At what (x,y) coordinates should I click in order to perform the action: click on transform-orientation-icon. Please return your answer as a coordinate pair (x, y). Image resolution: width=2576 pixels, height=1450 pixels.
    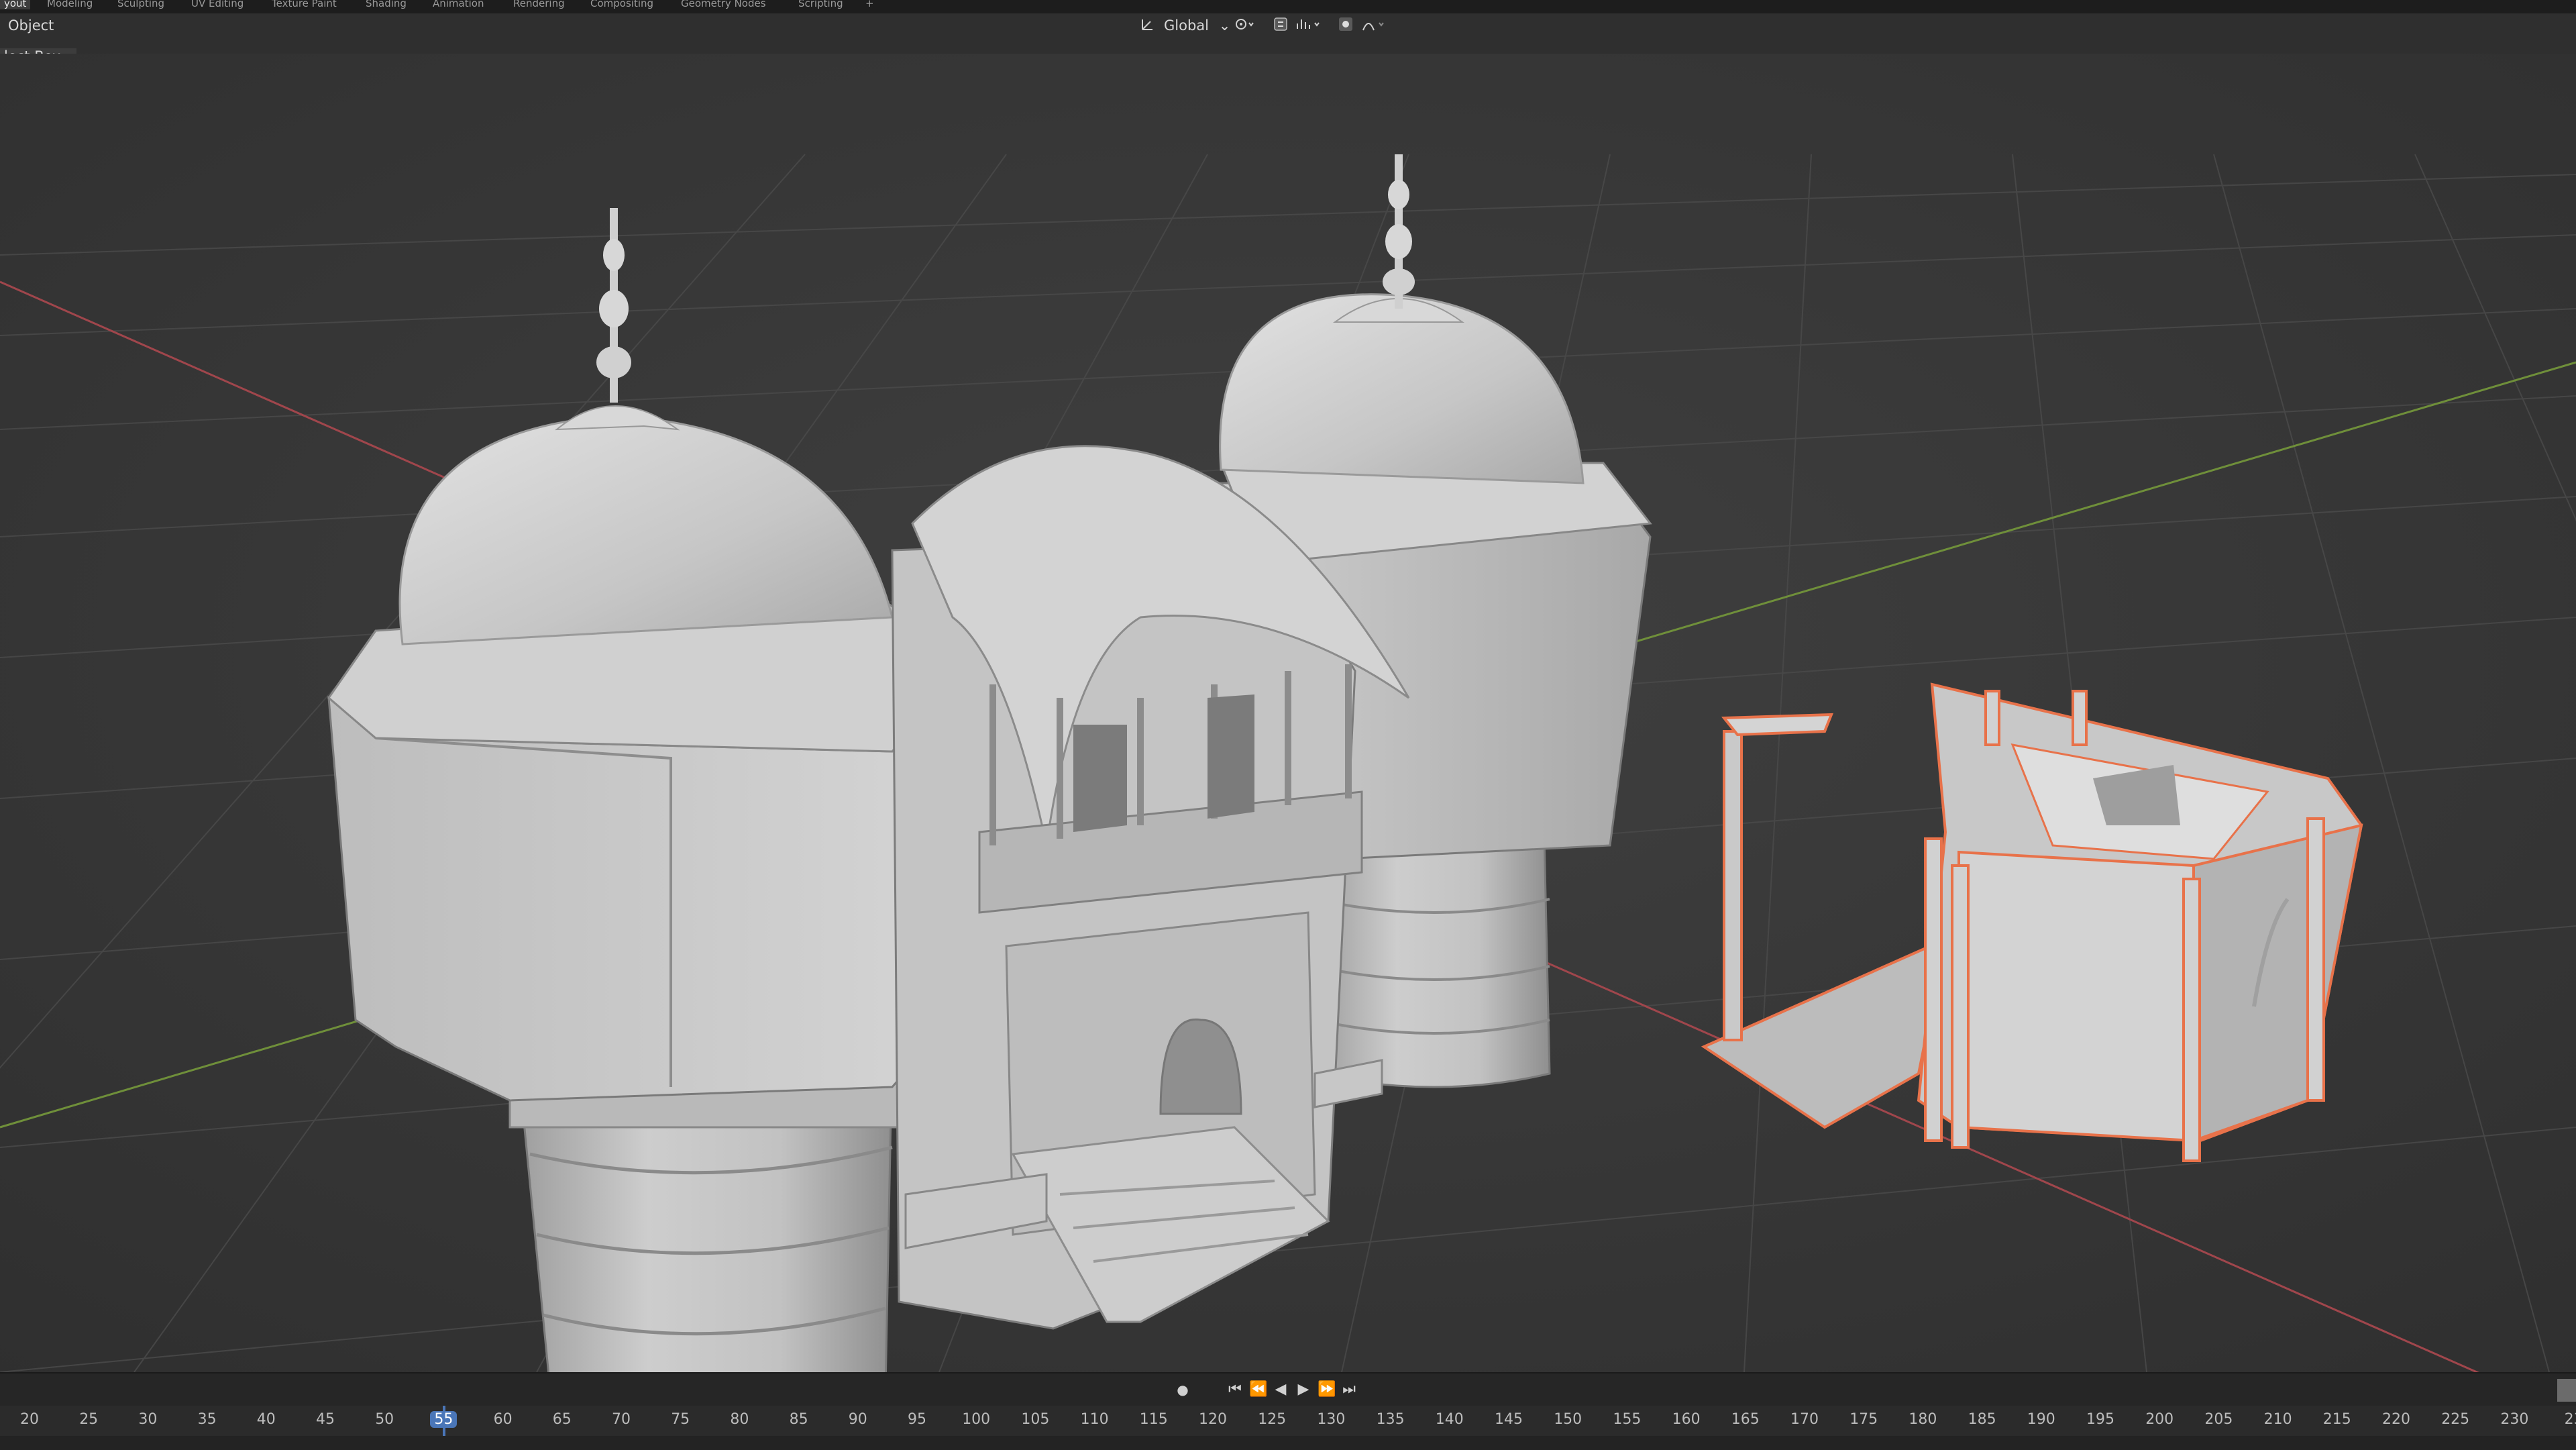
    Looking at the image, I should click on (1147, 24).